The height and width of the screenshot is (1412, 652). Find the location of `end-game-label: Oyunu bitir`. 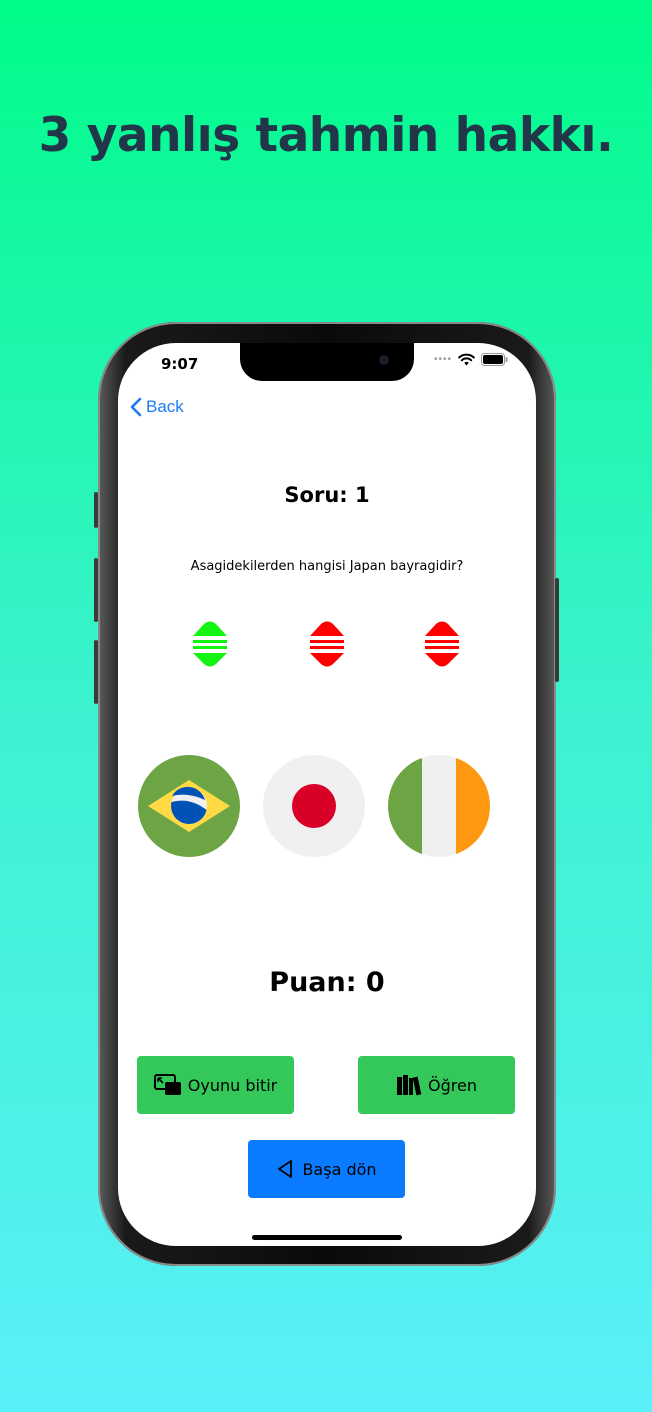

end-game-label: Oyunu bitir is located at coordinates (232, 1085).